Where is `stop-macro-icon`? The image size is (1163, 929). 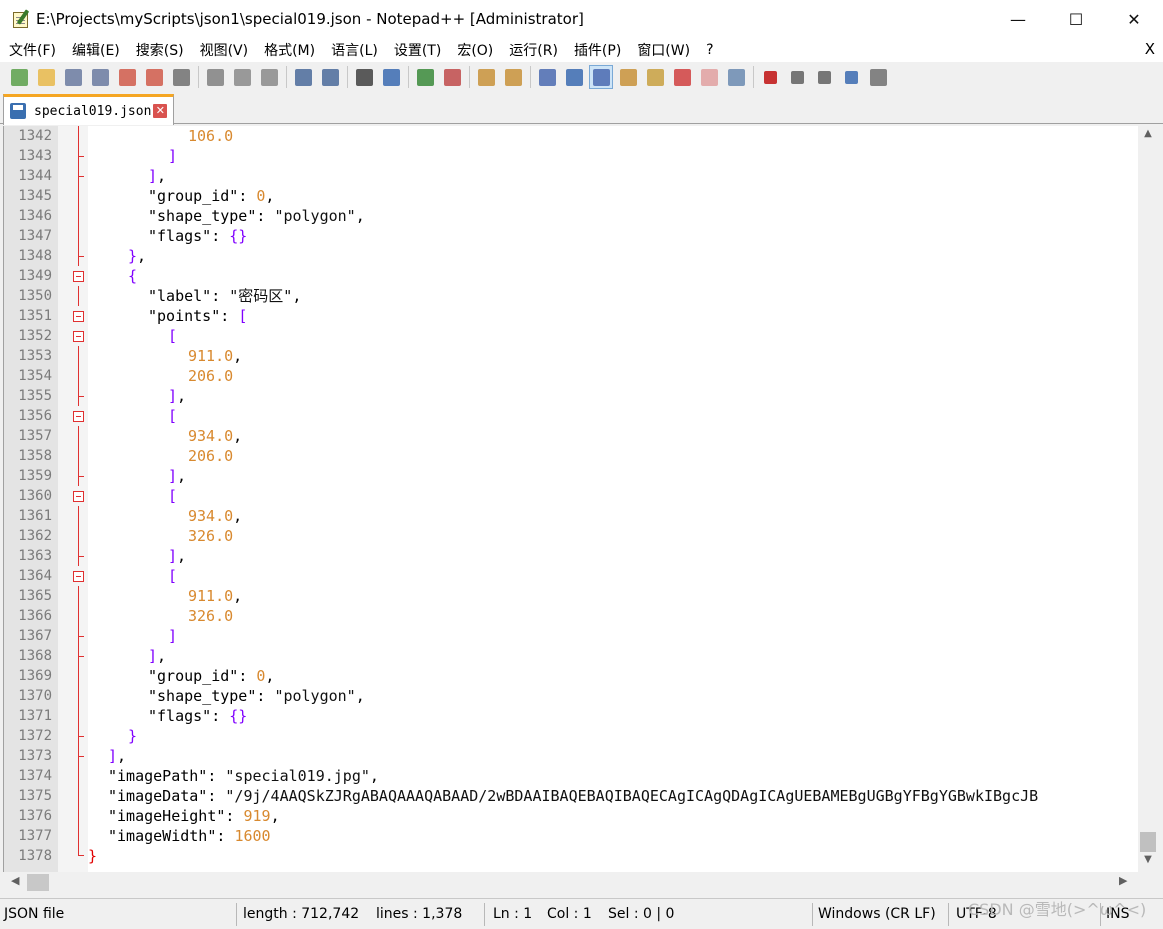
stop-macro-icon is located at coordinates (797, 77).